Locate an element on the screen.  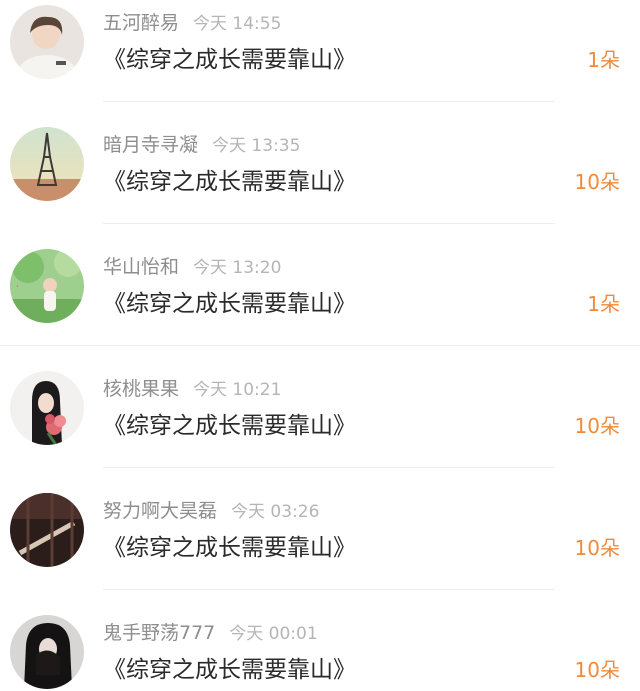
username: 核桃果果 is located at coordinates (141, 389).